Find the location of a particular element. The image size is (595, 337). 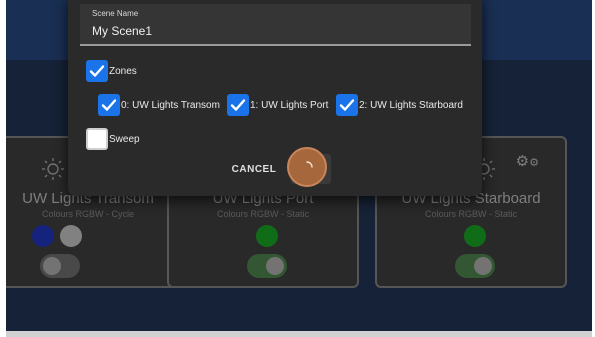

scene-name-input is located at coordinates (272, 31).